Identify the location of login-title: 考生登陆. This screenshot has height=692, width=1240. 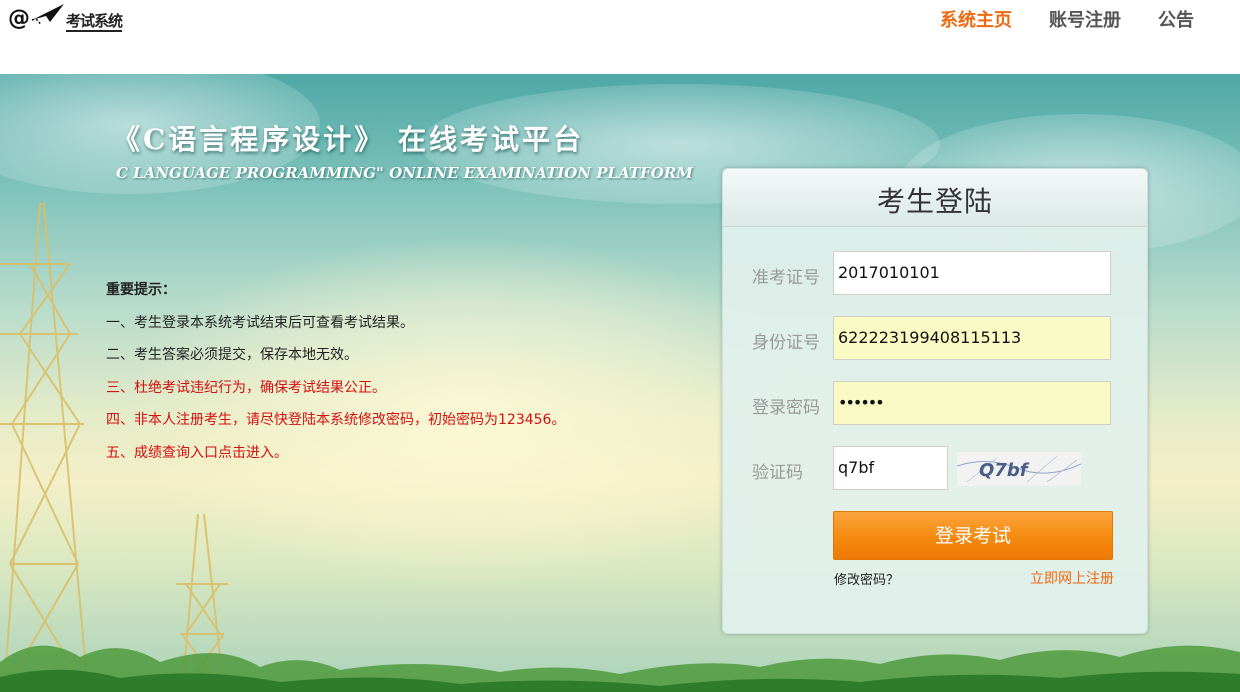
(934, 201).